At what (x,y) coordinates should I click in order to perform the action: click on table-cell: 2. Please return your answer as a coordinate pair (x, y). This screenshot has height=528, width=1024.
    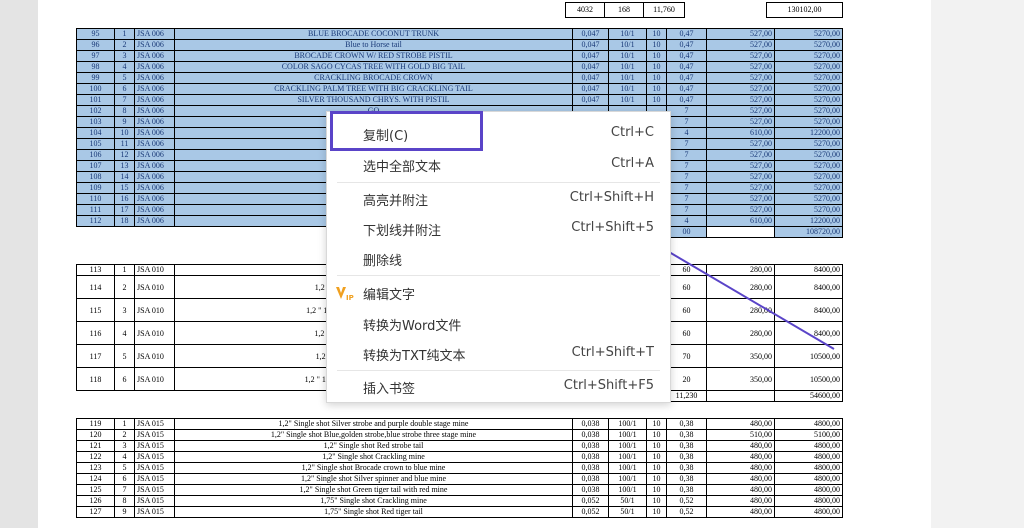
    Looking at the image, I should click on (124, 435).